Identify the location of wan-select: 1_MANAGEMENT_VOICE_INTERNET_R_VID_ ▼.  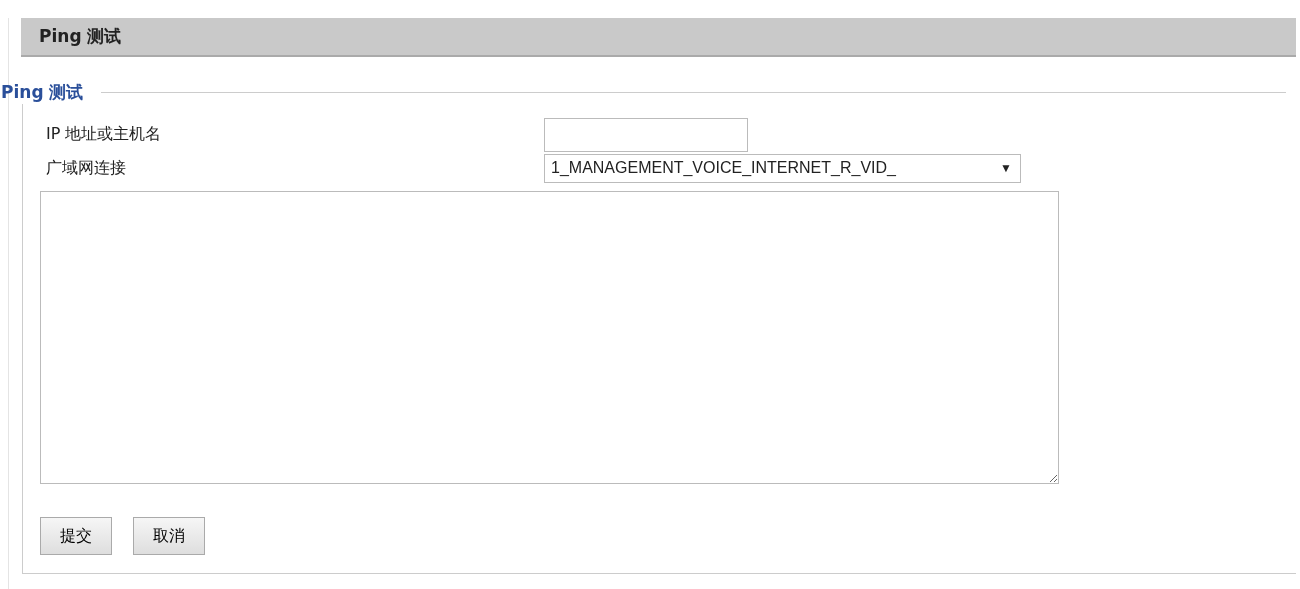
(782, 168).